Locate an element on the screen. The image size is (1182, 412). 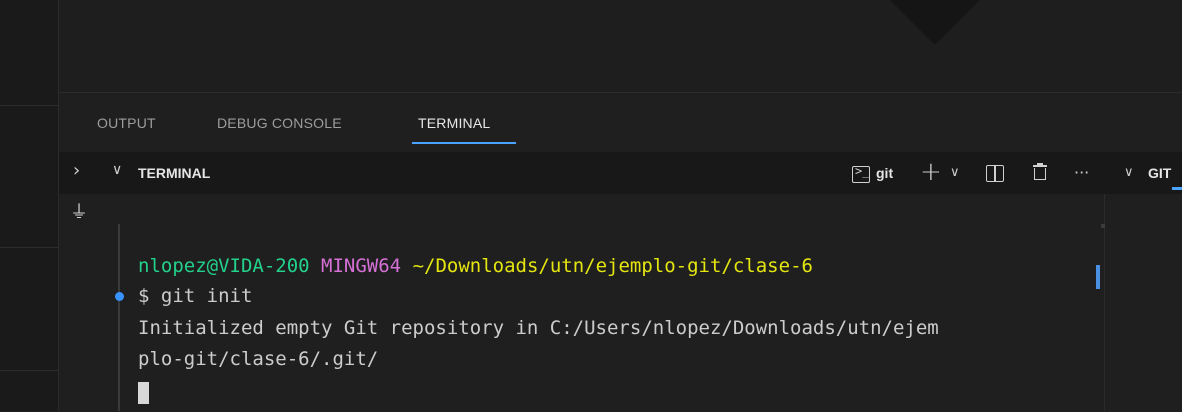
activity-strip is located at coordinates (29, 205).